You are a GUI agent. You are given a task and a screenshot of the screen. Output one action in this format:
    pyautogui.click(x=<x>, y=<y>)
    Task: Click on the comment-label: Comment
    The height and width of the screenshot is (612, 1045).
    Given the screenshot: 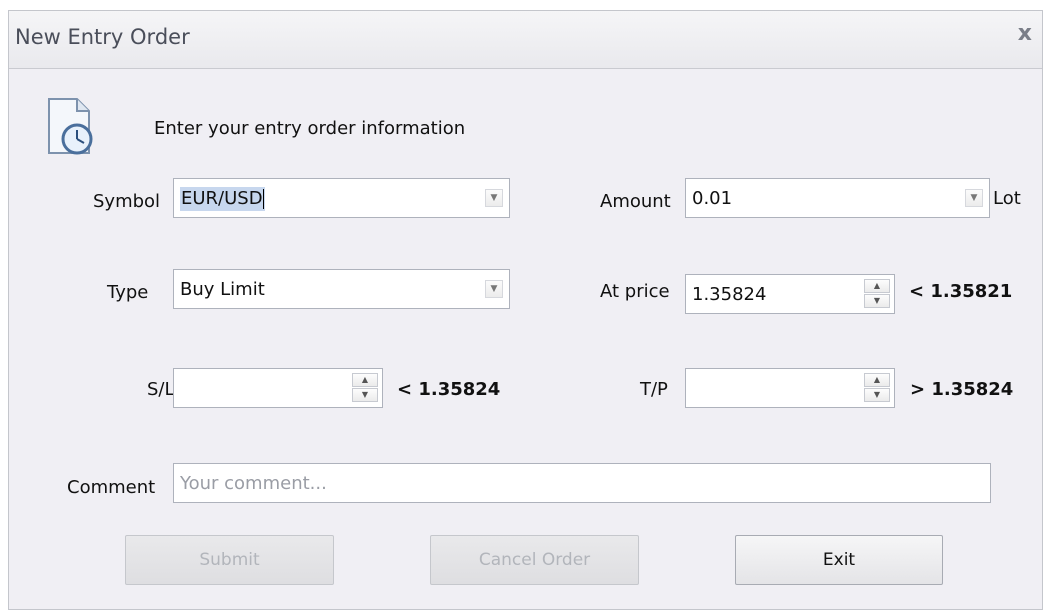 What is the action you would take?
    pyautogui.click(x=111, y=487)
    